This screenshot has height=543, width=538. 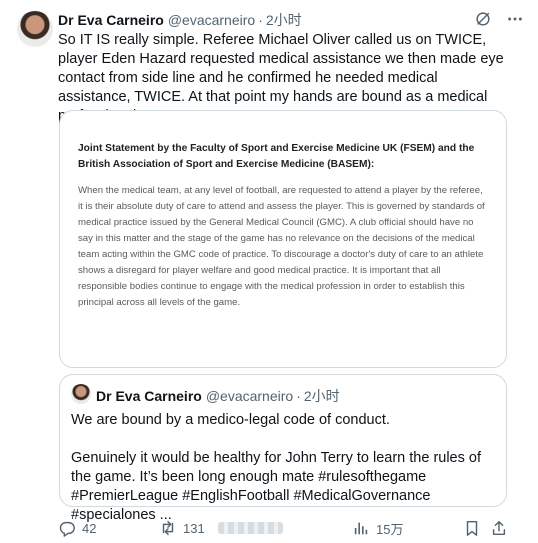 I want to click on bookmark-icon, so click(x=472, y=528).